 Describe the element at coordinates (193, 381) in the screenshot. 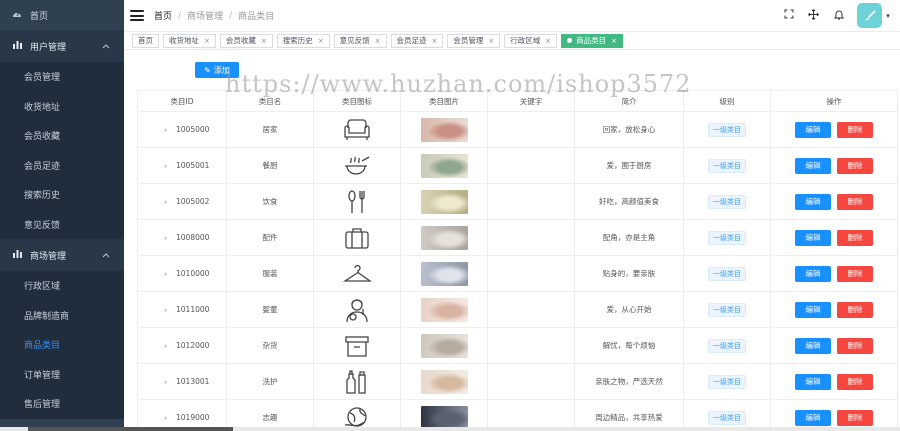

I see `category-id: 1013001` at that location.